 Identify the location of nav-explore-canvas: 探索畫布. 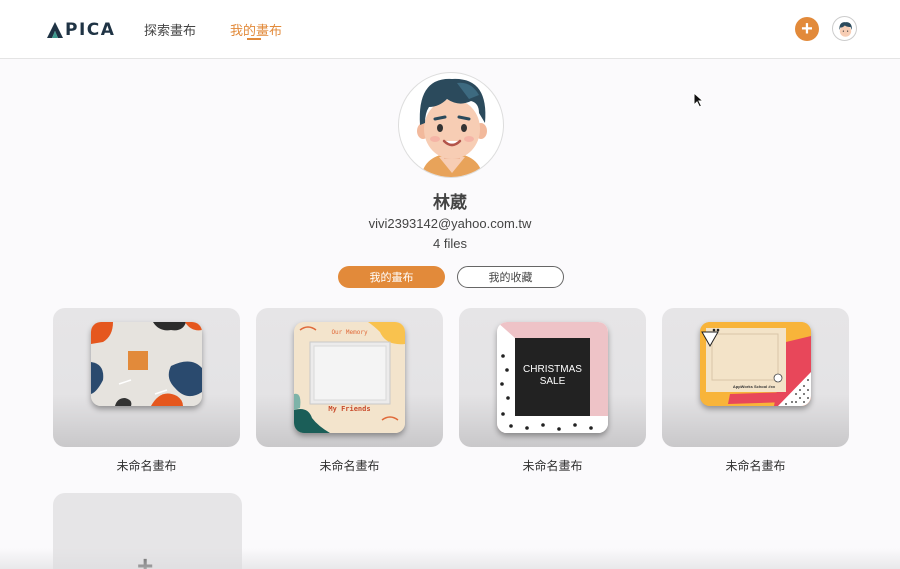
(170, 29).